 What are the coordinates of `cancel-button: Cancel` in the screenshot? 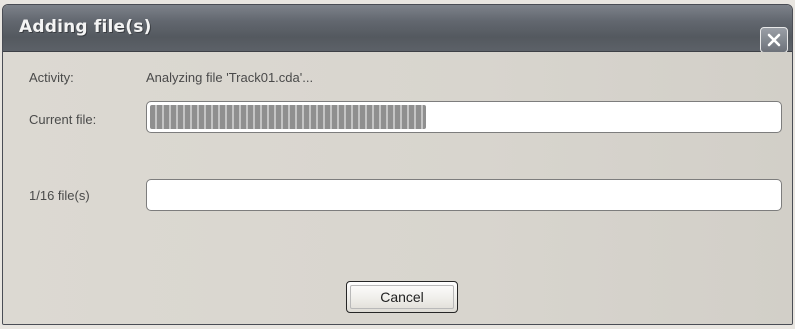 It's located at (402, 297).